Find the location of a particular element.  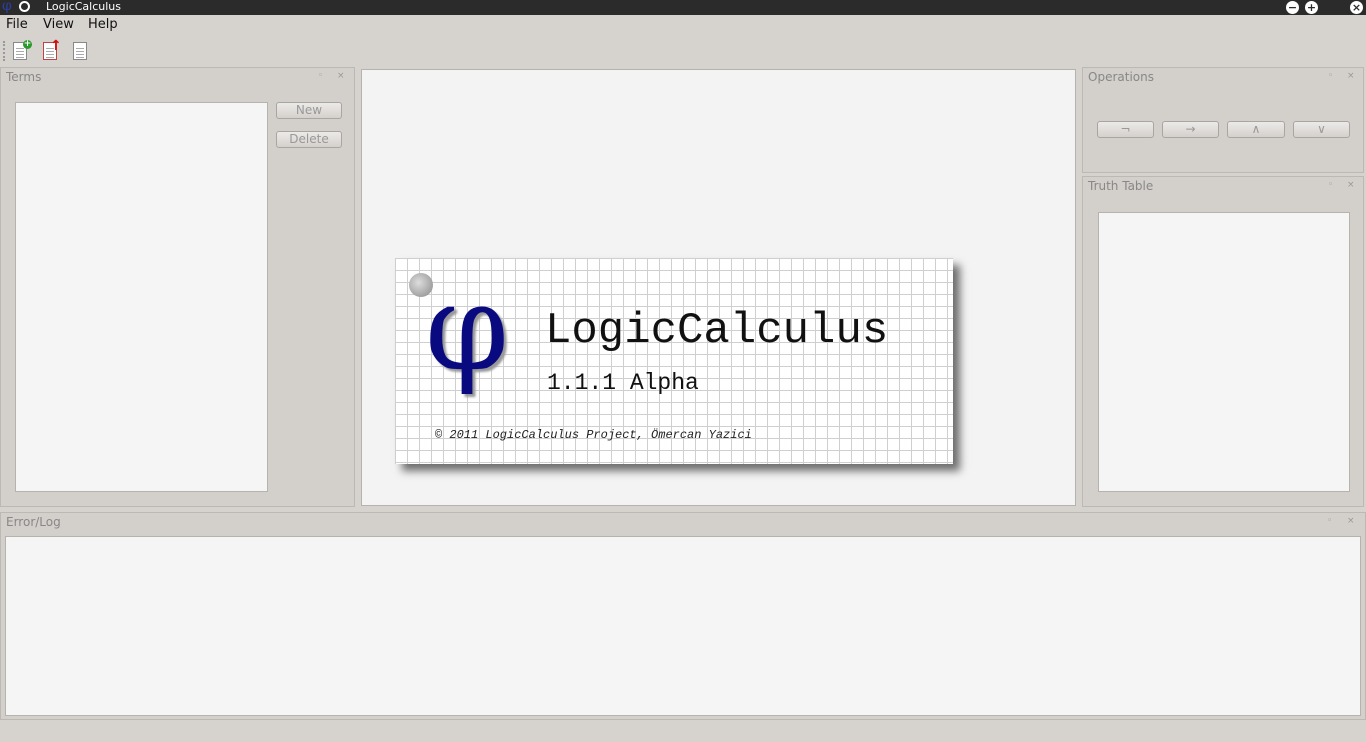

new-term-button: New is located at coordinates (309, 110).